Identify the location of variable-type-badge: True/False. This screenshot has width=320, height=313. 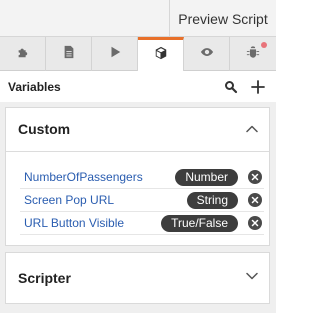
(199, 223).